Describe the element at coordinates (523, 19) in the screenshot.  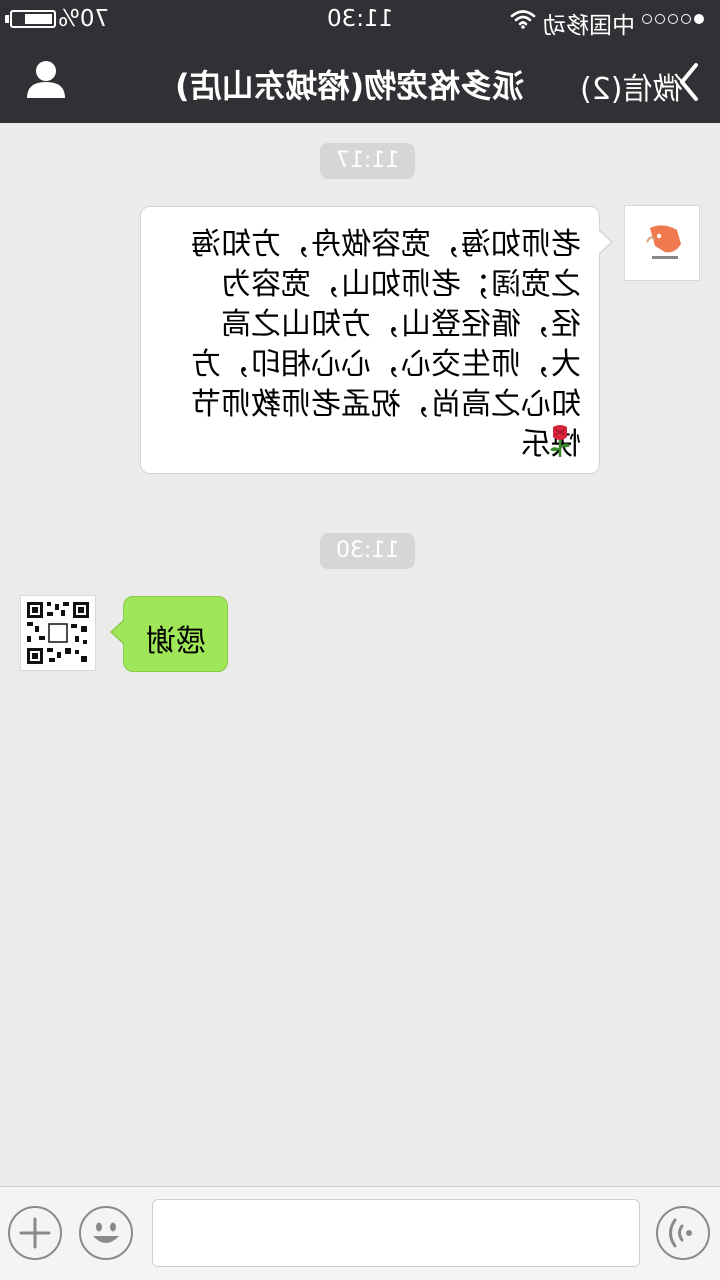
I see `wifi-icon` at that location.